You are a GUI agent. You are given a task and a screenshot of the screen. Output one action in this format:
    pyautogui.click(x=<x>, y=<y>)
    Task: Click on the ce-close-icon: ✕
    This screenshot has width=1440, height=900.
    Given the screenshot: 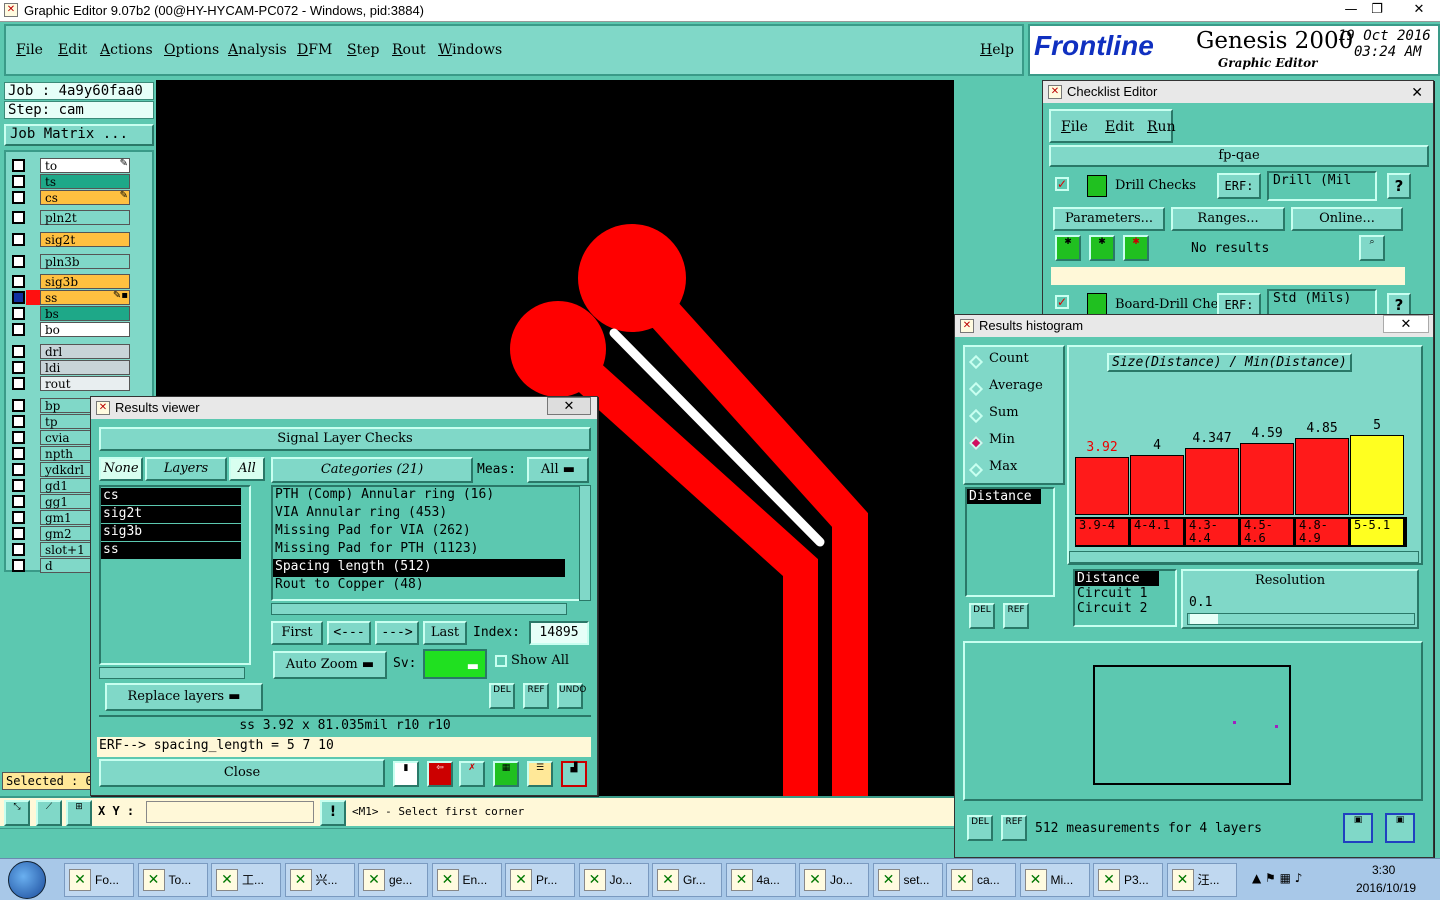 What is the action you would take?
    pyautogui.click(x=1417, y=92)
    